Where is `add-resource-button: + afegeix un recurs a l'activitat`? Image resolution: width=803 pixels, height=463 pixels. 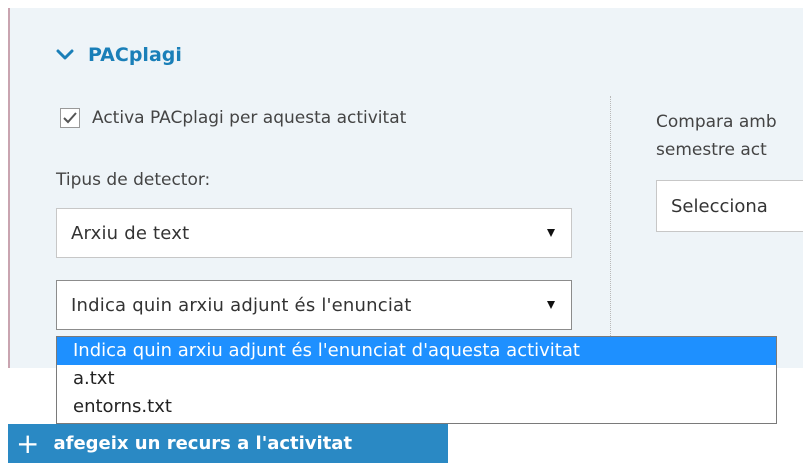 add-resource-button: + afegeix un recurs a l'activitat is located at coordinates (228, 443).